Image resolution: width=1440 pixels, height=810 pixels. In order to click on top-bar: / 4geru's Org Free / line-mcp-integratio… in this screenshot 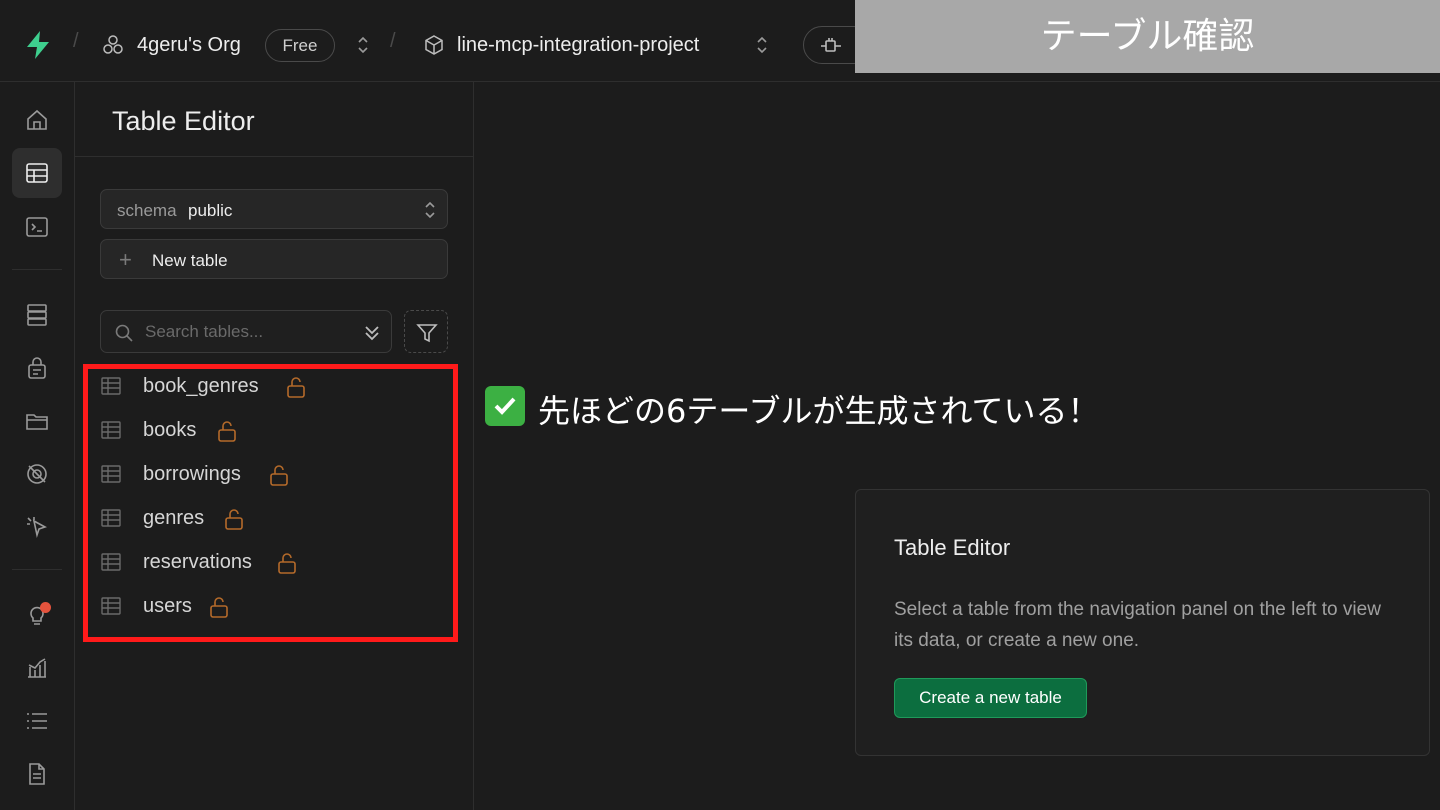, I will do `click(720, 41)`.